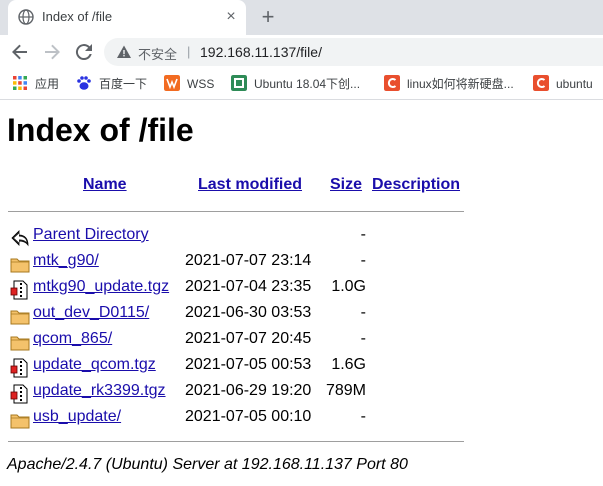 This screenshot has width=603, height=486. Describe the element at coordinates (348, 286) in the screenshot. I see `row-size: 1.0G` at that location.